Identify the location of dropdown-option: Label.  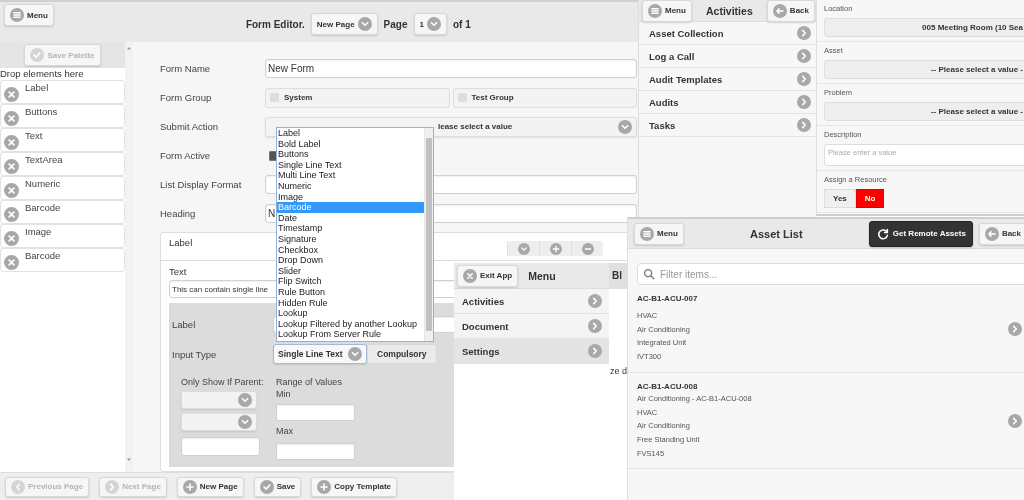
(350, 133).